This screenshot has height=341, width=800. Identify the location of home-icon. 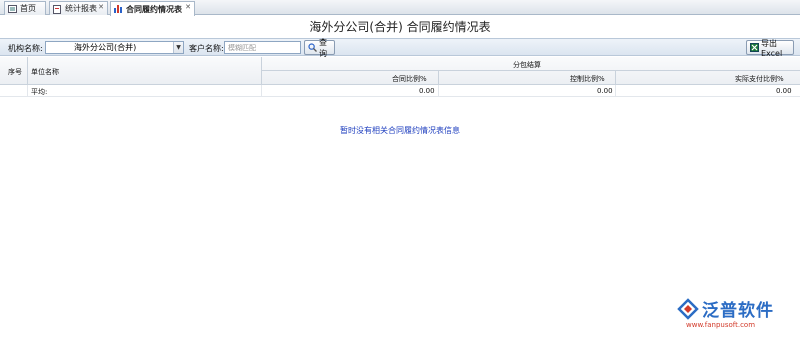
(12, 8).